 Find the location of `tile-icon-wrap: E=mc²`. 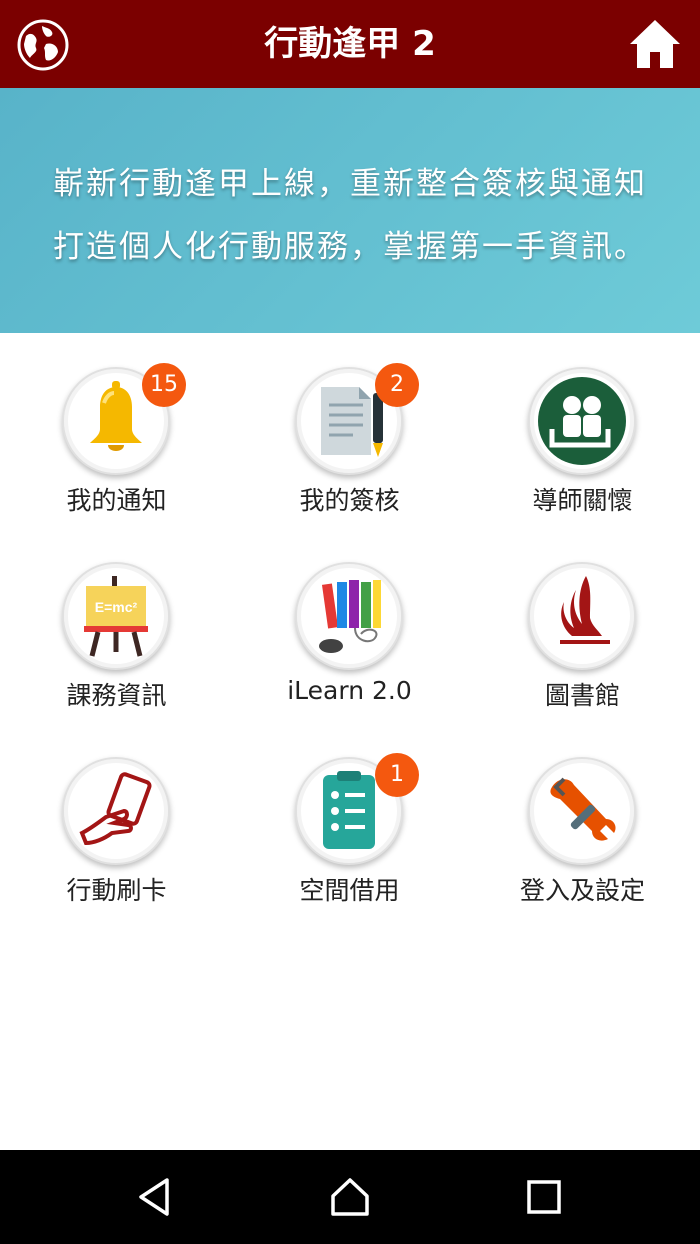

tile-icon-wrap: E=mc² is located at coordinates (116, 616).